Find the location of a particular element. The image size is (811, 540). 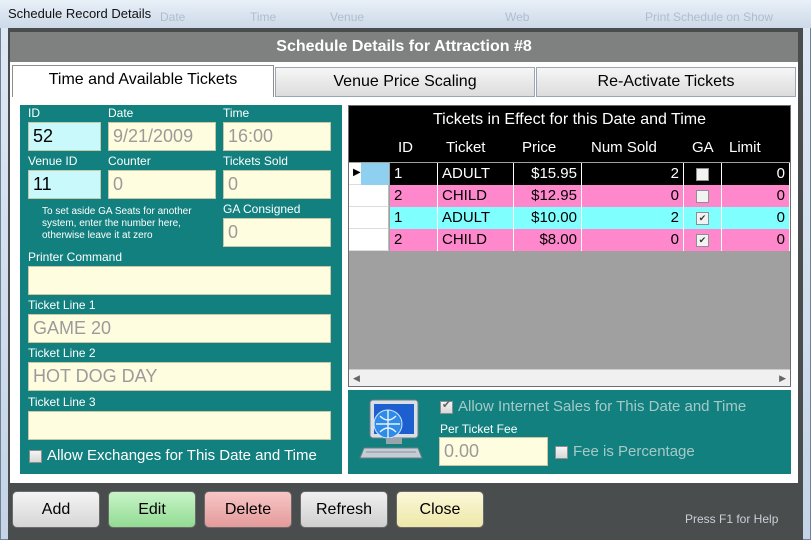

tab-venue-price-scaling: Venue Price Scaling is located at coordinates (405, 82).